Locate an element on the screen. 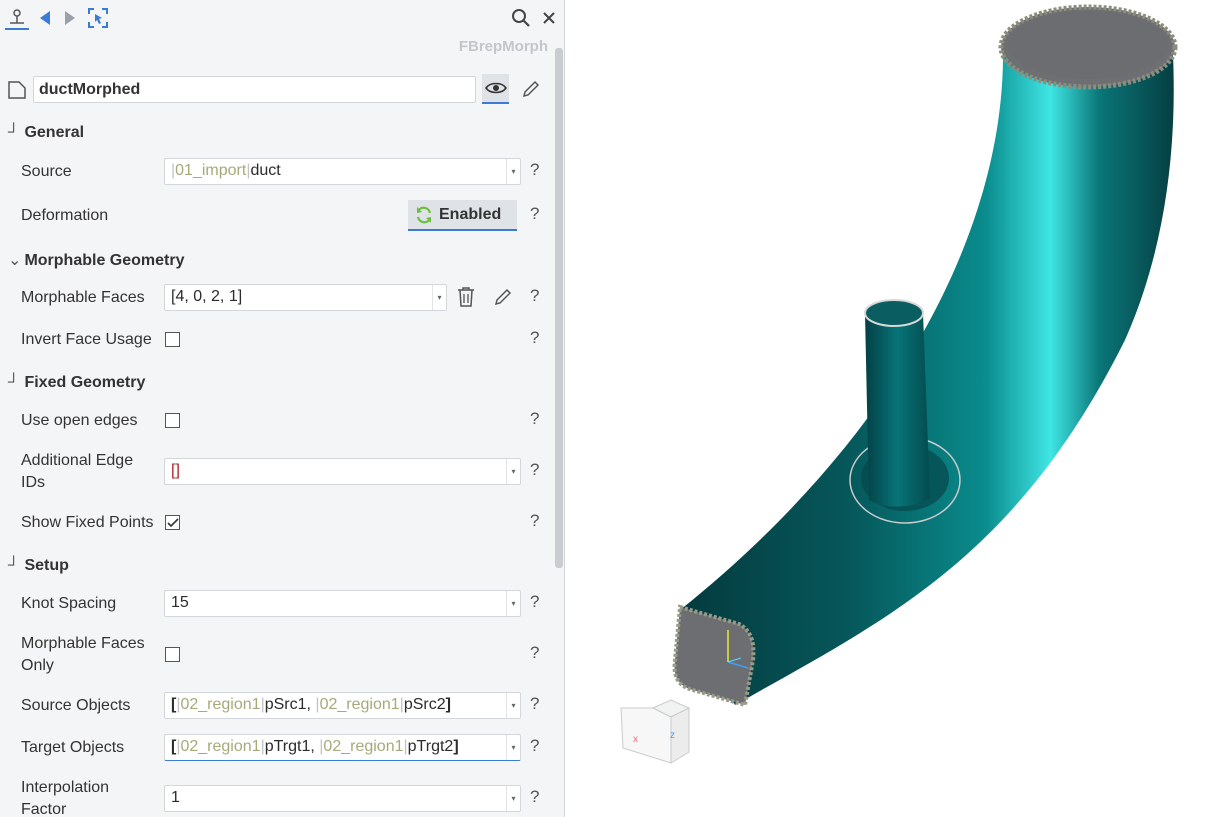  node-name-input: ductMorphed is located at coordinates (254, 89).